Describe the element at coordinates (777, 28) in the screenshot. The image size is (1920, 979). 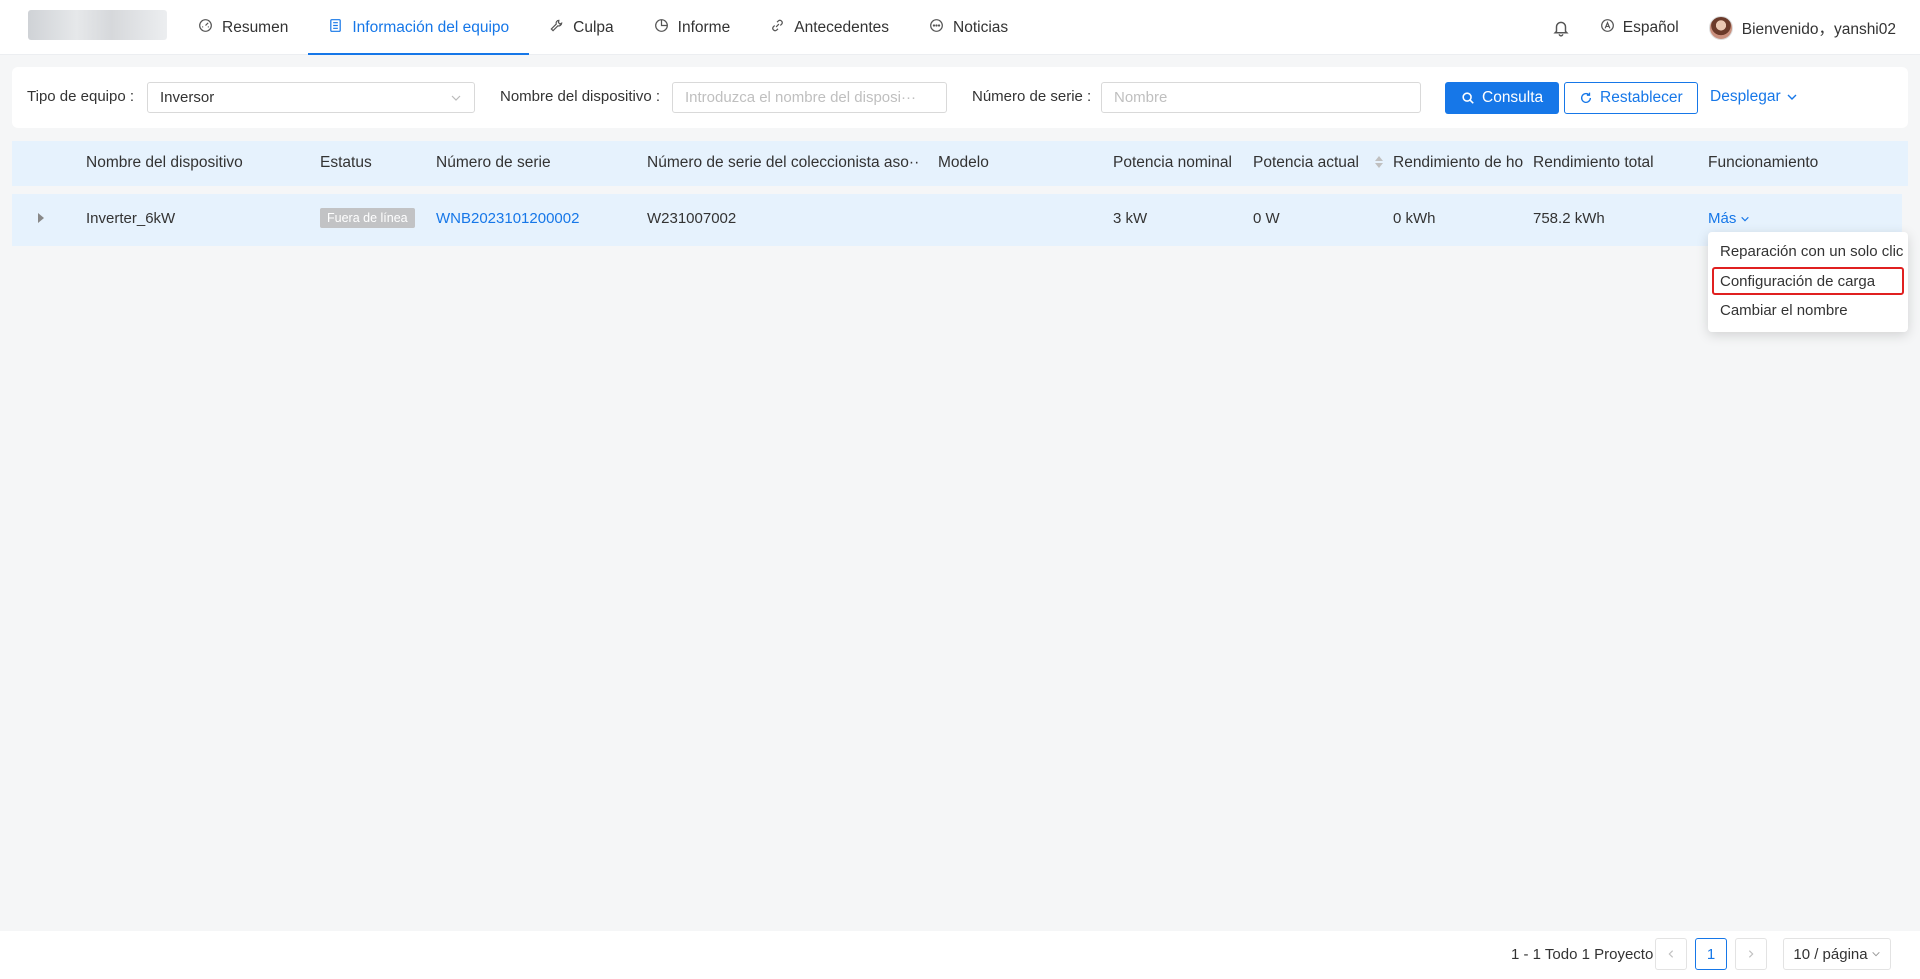
I see `link-icon` at that location.